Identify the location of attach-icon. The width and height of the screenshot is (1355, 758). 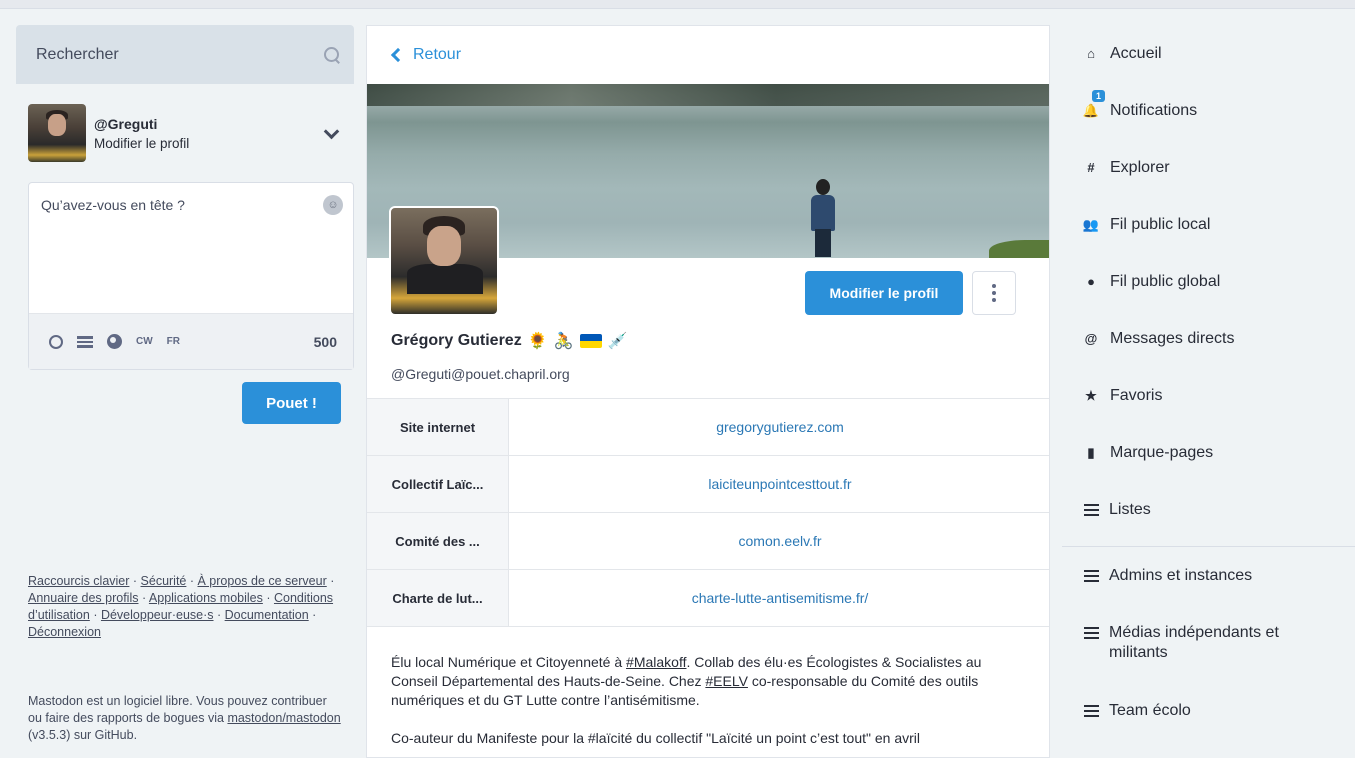
(56, 341).